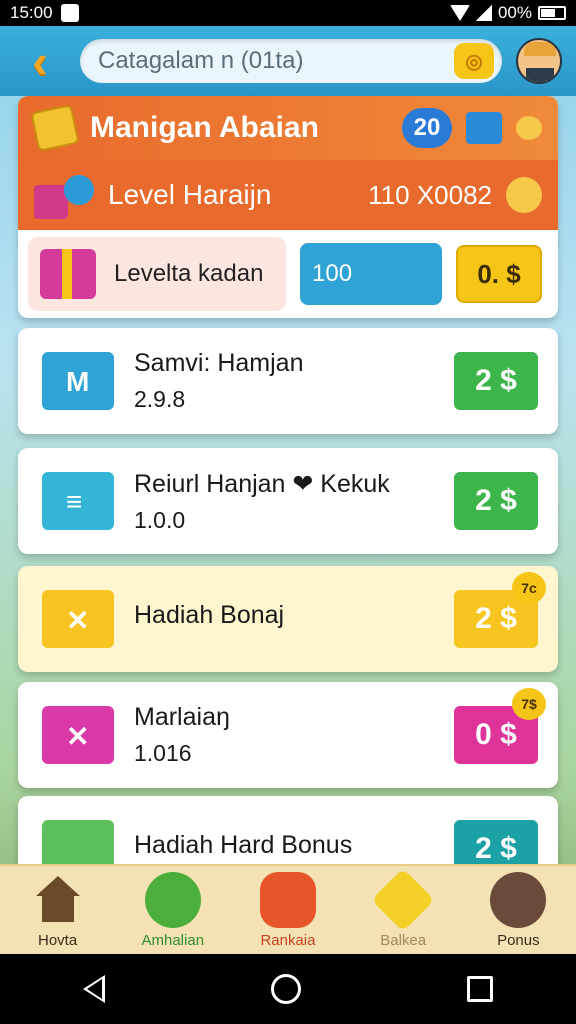  Describe the element at coordinates (160, 399) in the screenshot. I see `item-subtitle: 2.9.8` at that location.